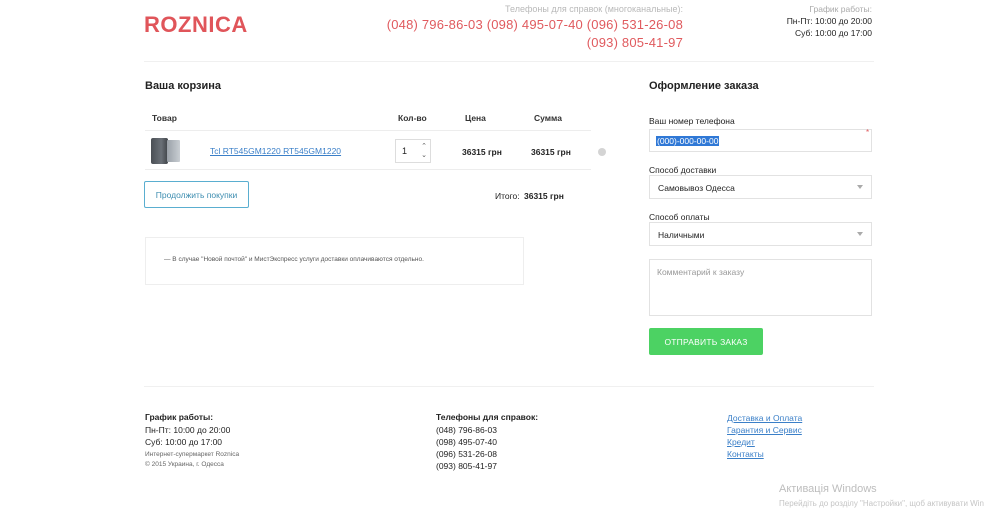 This screenshot has height=524, width=1000. Describe the element at coordinates (544, 196) in the screenshot. I see `total-value: 36315 грн` at that location.